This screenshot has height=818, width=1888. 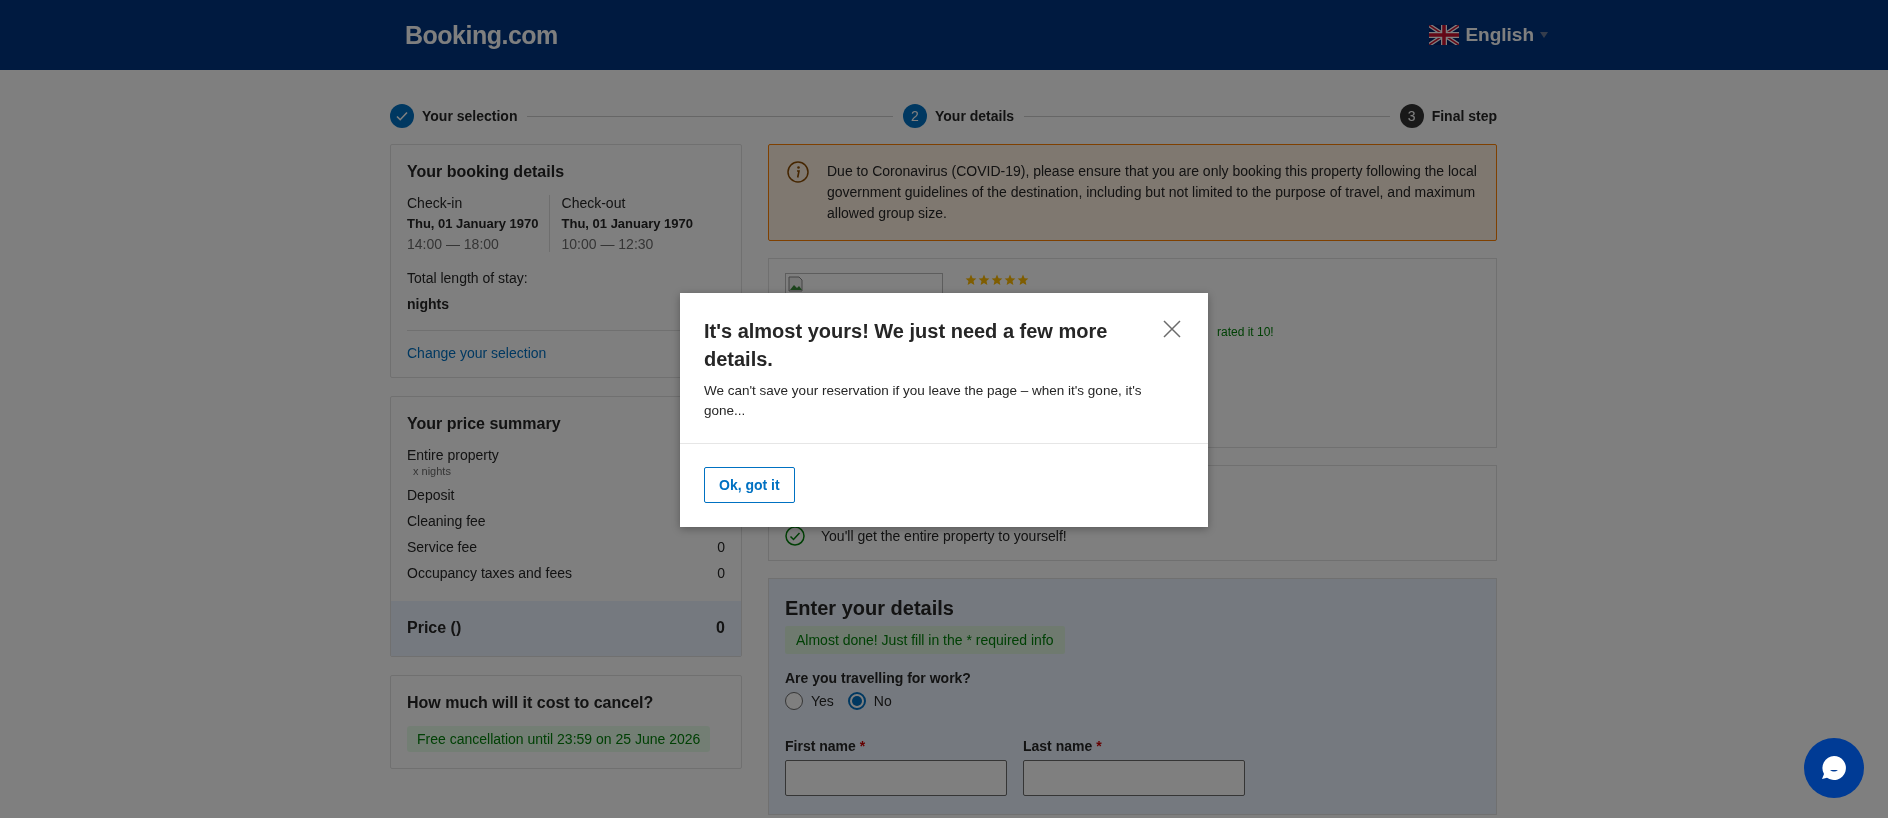 I want to click on price-label: Service fee, so click(x=442, y=547).